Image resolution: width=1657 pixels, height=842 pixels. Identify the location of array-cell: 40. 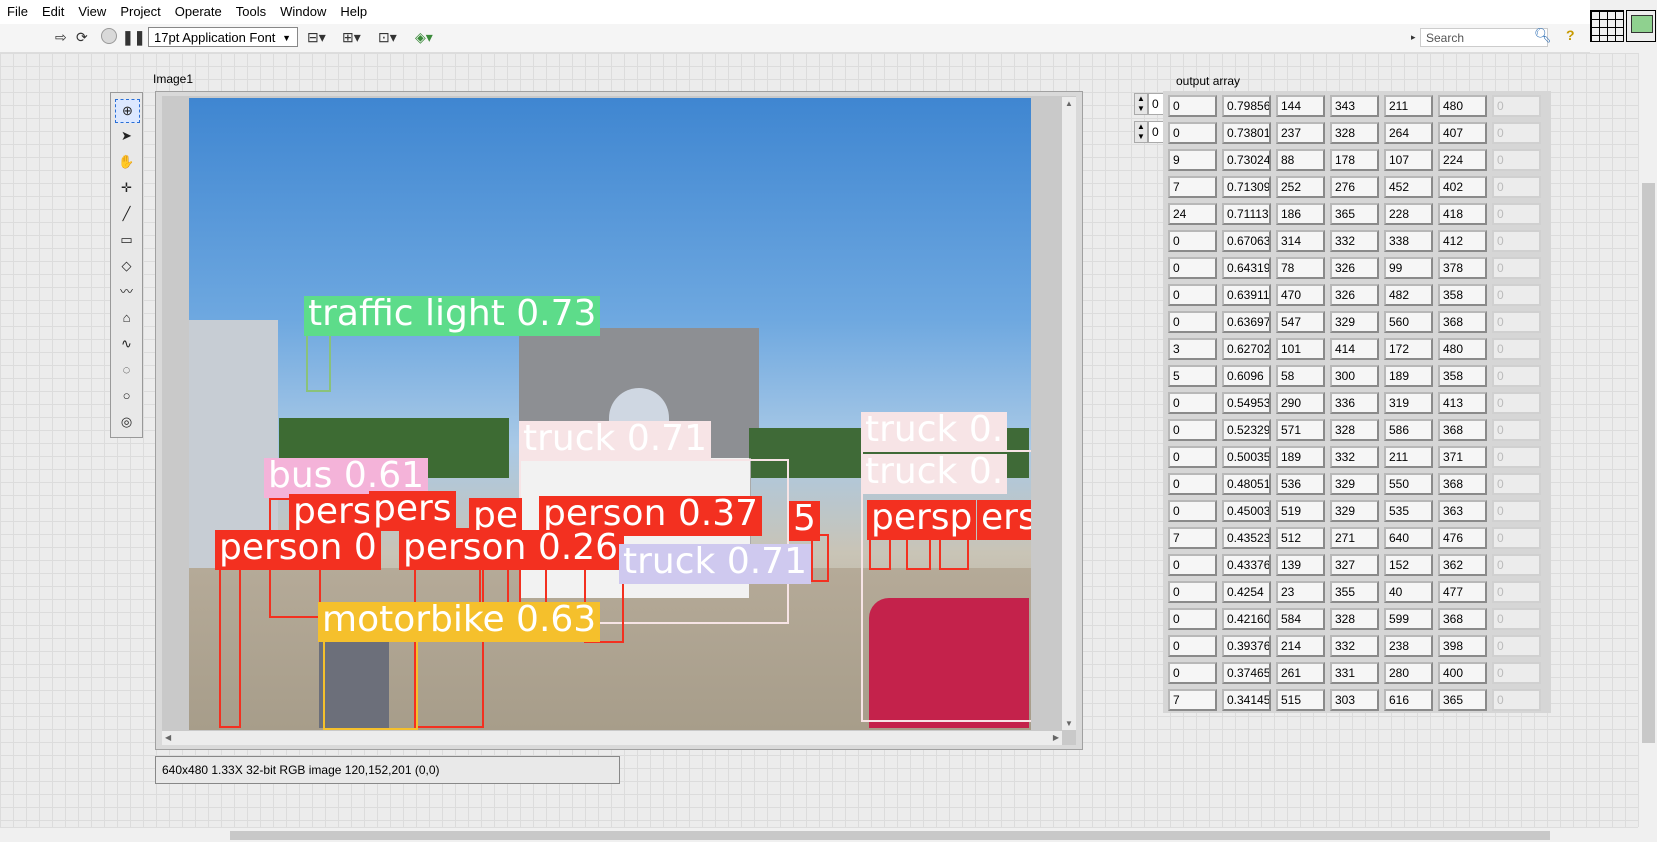
(1408, 592).